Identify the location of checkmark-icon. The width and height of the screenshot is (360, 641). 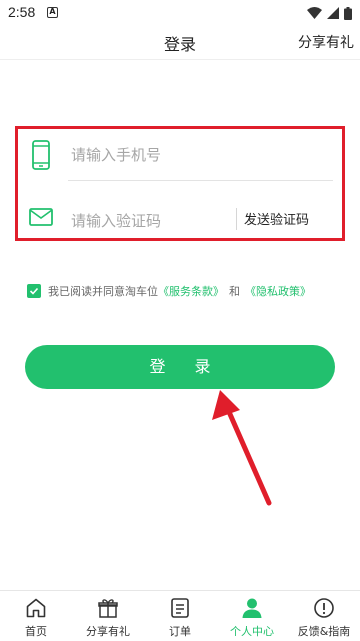
(34, 291).